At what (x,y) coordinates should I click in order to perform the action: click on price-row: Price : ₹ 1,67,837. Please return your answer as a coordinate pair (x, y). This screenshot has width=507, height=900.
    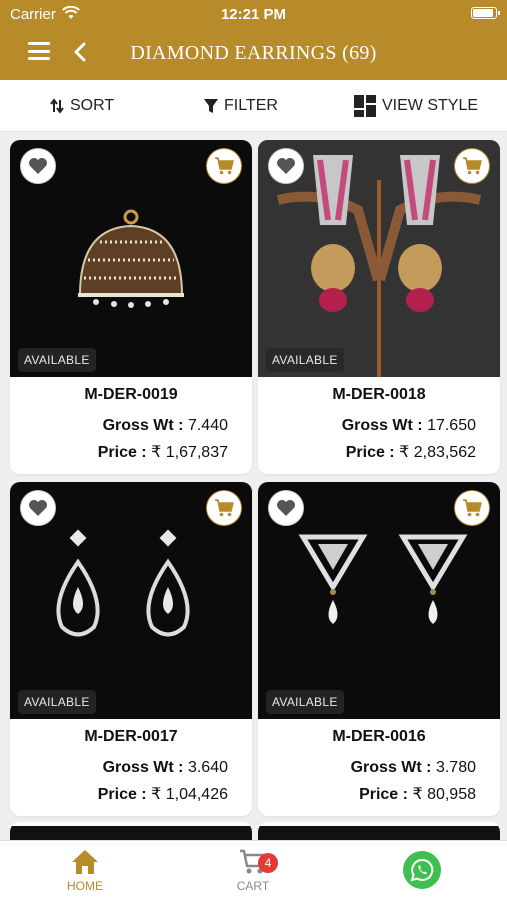
    Looking at the image, I should click on (163, 452).